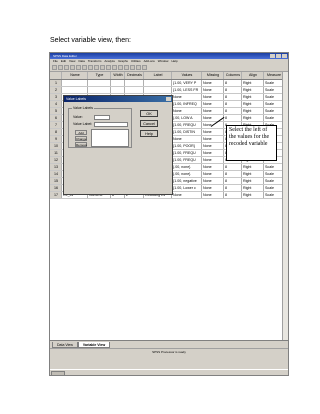 This screenshot has width=320, height=414. What do you see at coordinates (187, 83) in the screenshot?
I see `cell-values: {1.00, VERY P` at bounding box center [187, 83].